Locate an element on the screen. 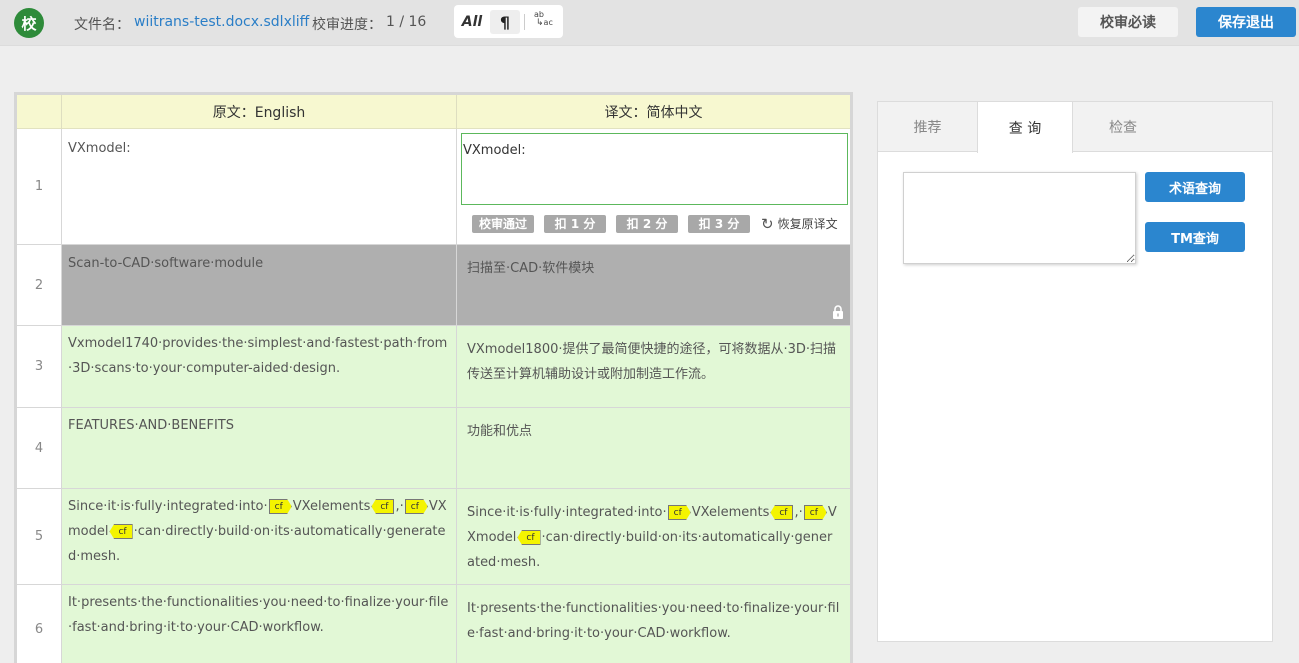 The image size is (1299, 663). progress-value: 1 / 16 is located at coordinates (406, 22).